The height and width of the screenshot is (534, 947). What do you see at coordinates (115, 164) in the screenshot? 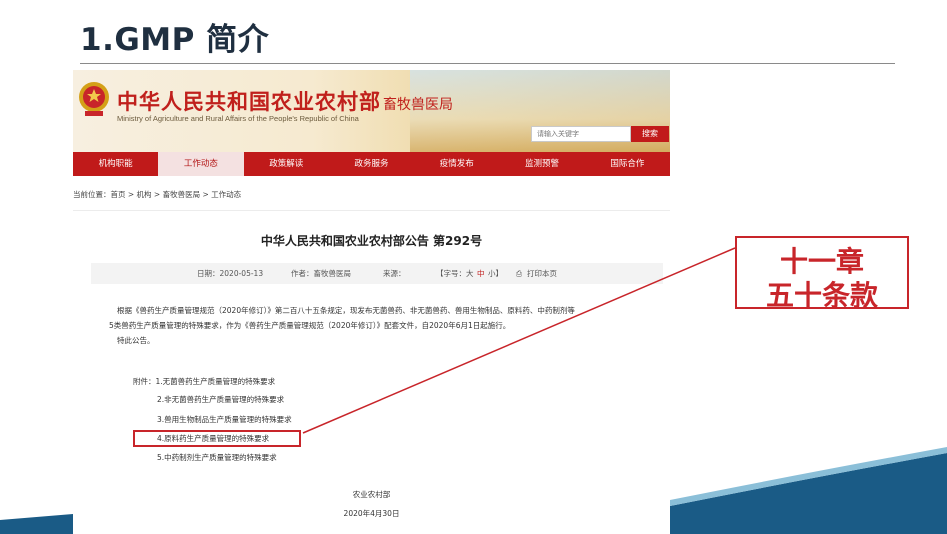
I see `nav-item-functions: 机构职能` at bounding box center [115, 164].